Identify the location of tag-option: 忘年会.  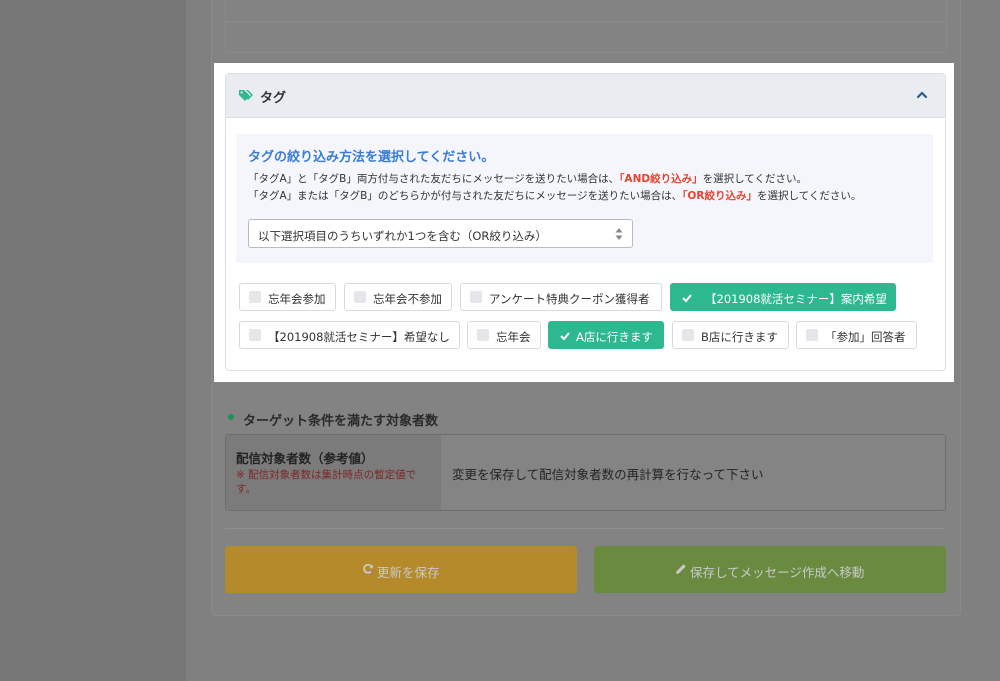
(504, 335).